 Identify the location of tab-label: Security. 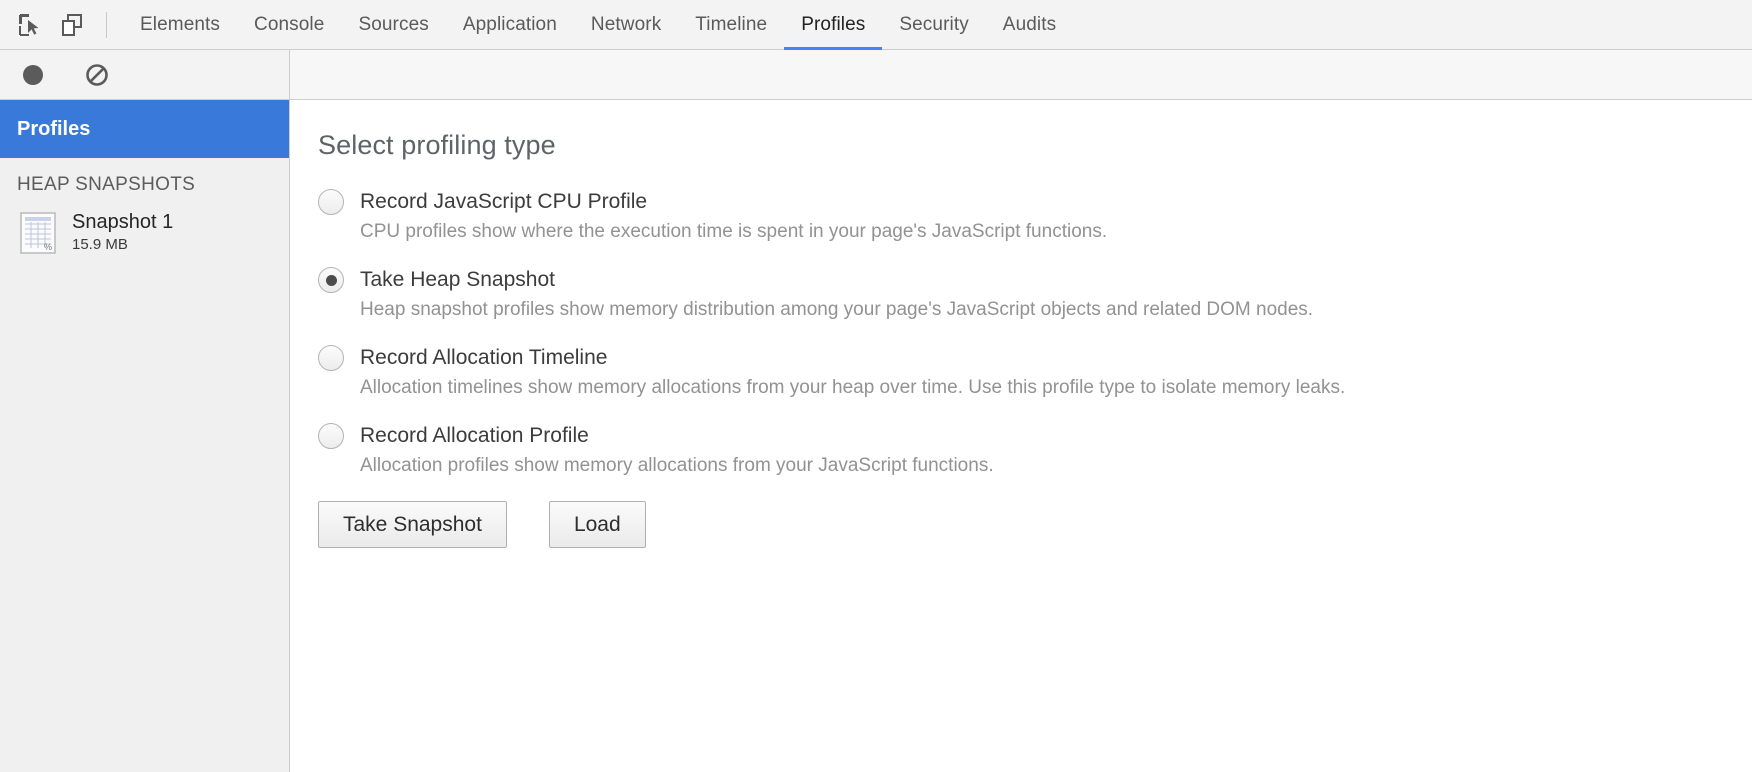
(934, 24).